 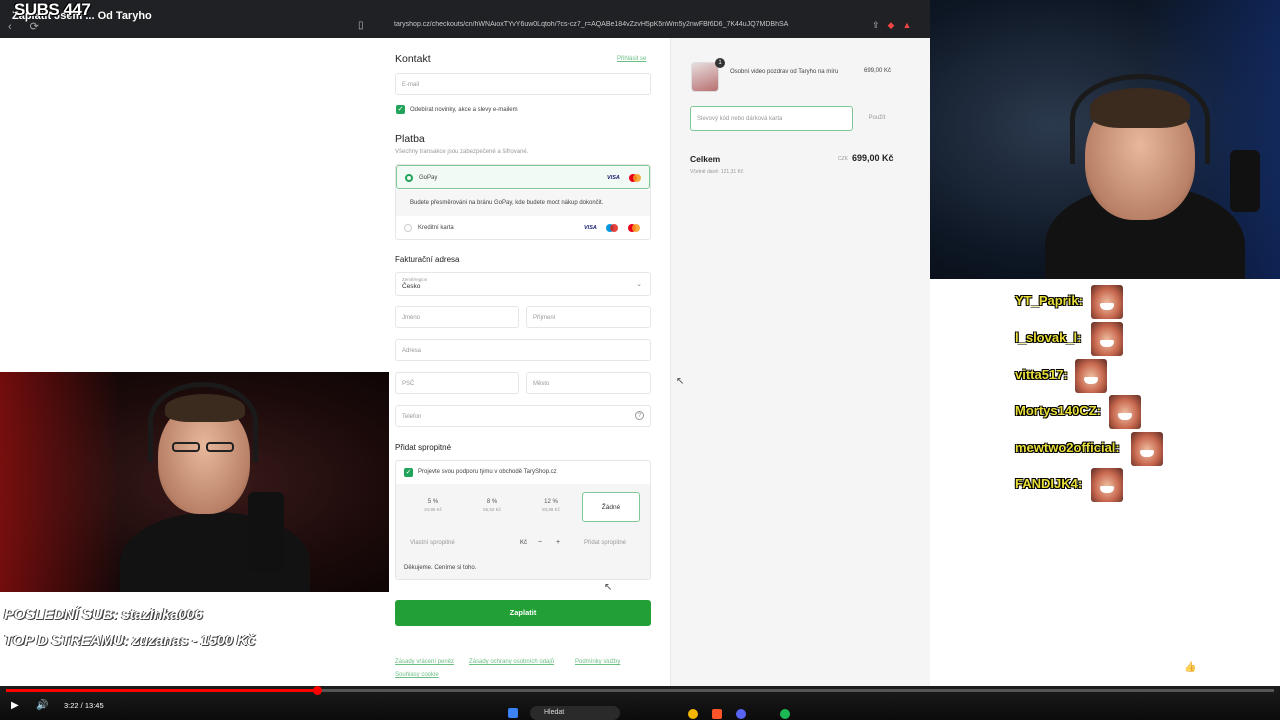 What do you see at coordinates (523, 228) in the screenshot?
I see `card-option: Kreditní karta VISA` at bounding box center [523, 228].